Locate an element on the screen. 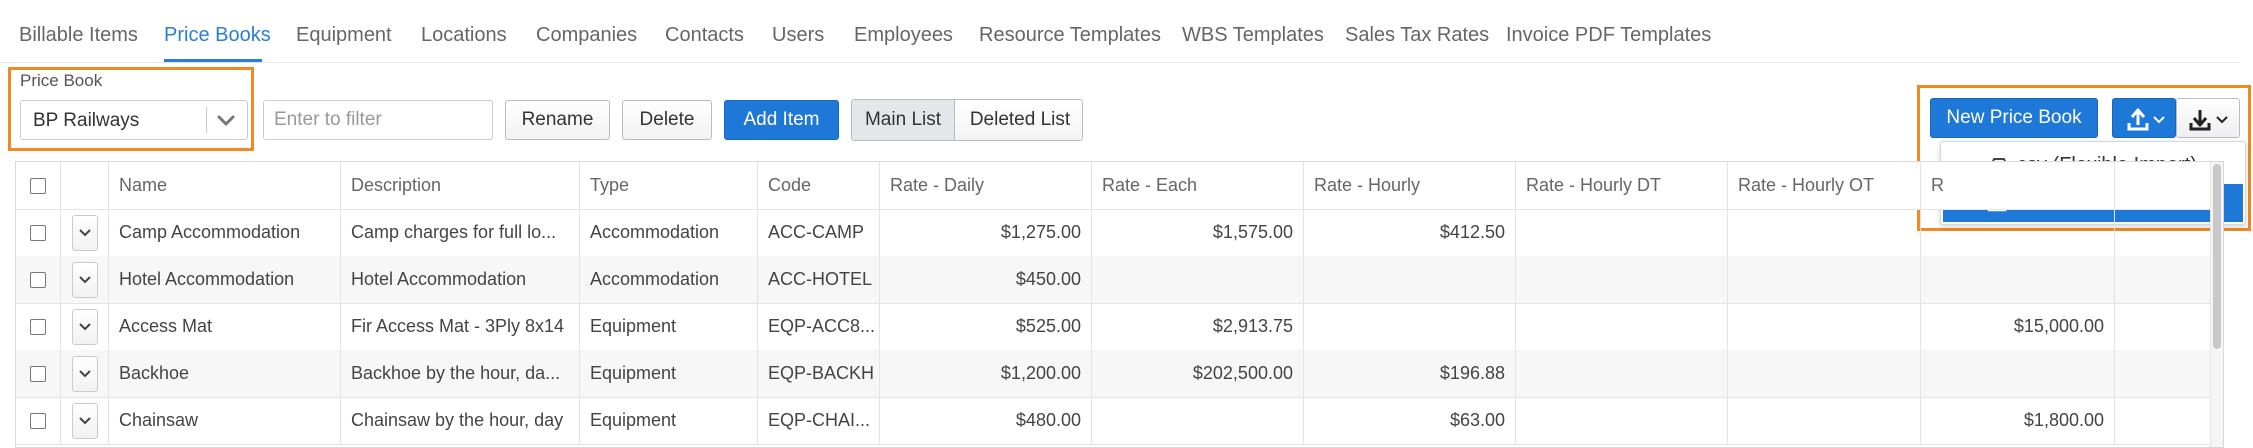 This screenshot has width=2253, height=448. tab-invoice-pdf-templates: Invoice PDF Templates is located at coordinates (1608, 35).